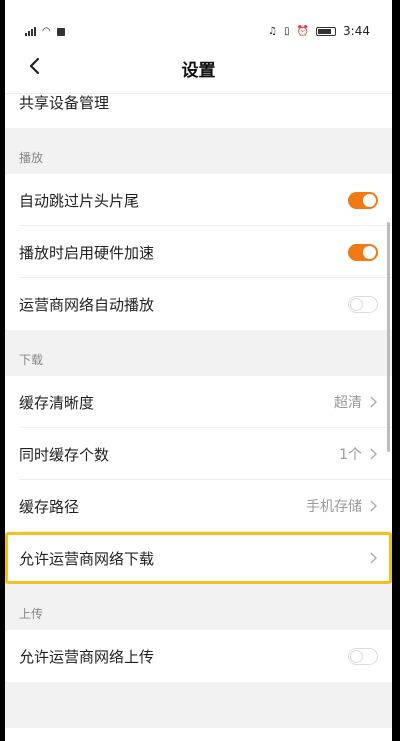 The image size is (400, 741). Describe the element at coordinates (198, 558) in the screenshot. I see `settings-item-allow-cellular-download: 允许运营商网络下载` at that location.